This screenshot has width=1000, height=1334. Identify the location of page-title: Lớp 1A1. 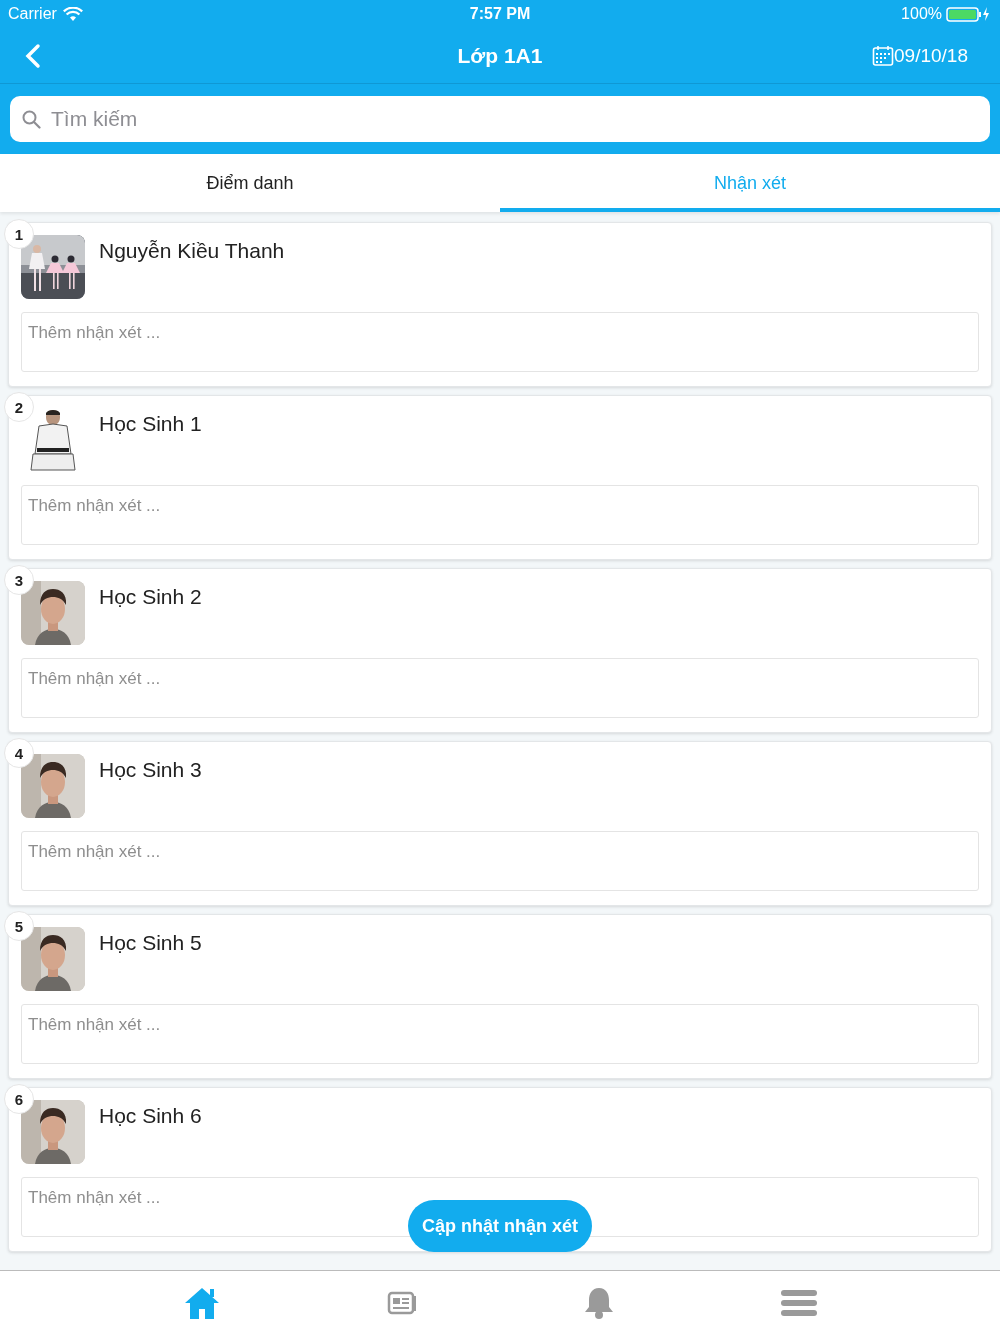
(500, 55).